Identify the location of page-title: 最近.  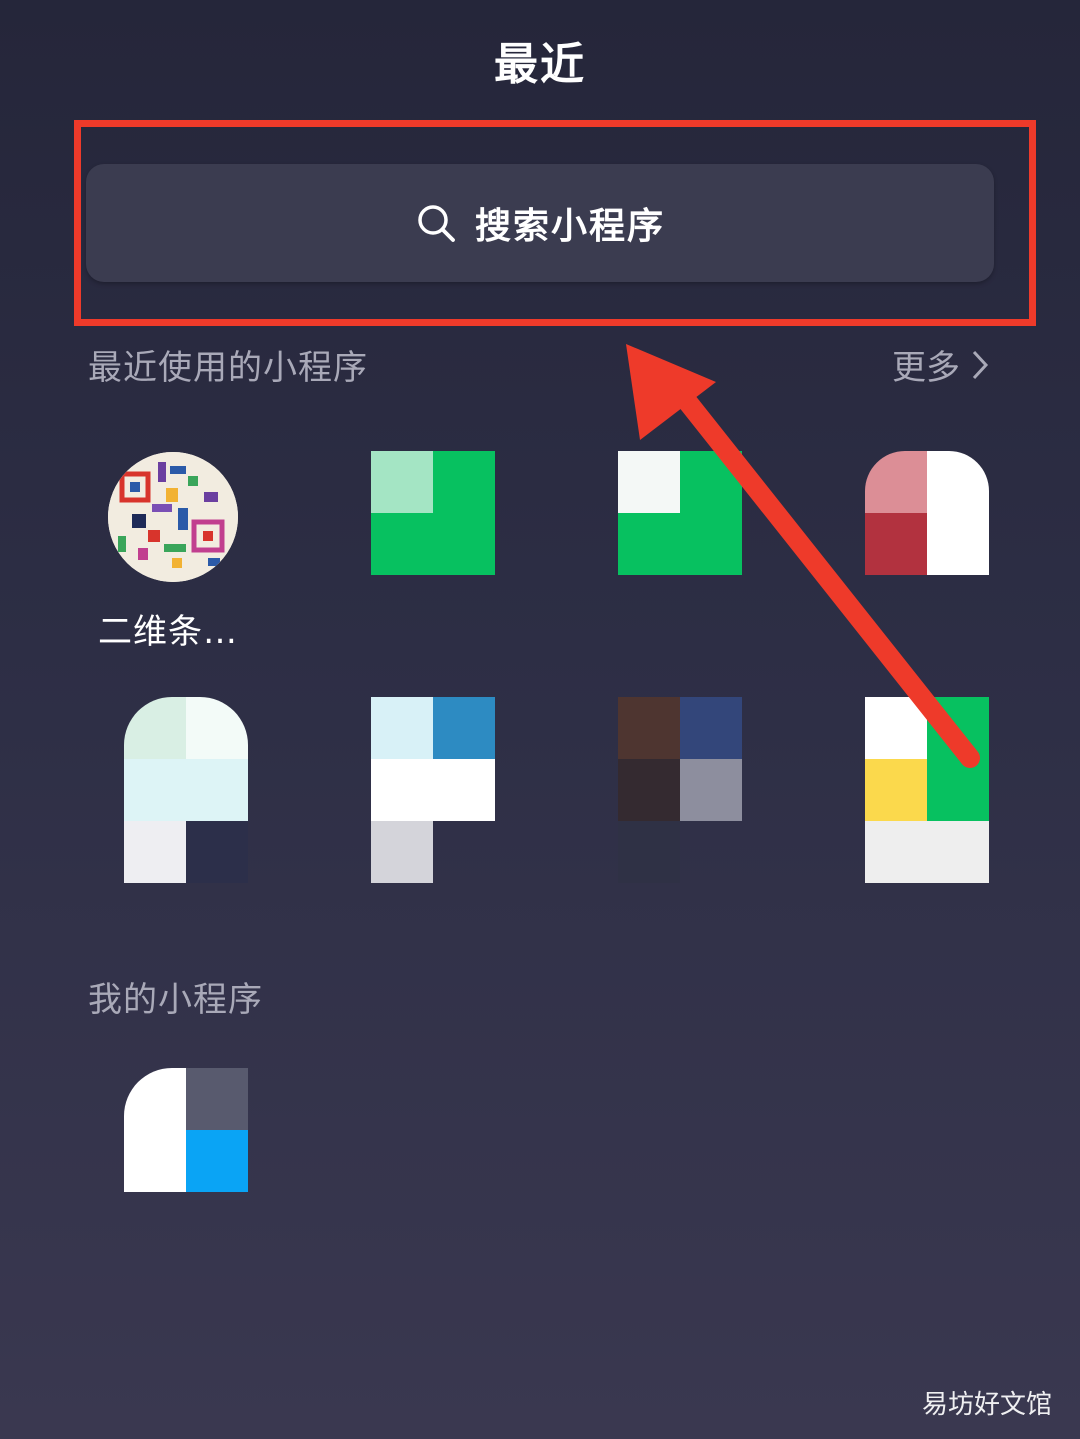
(540, 64).